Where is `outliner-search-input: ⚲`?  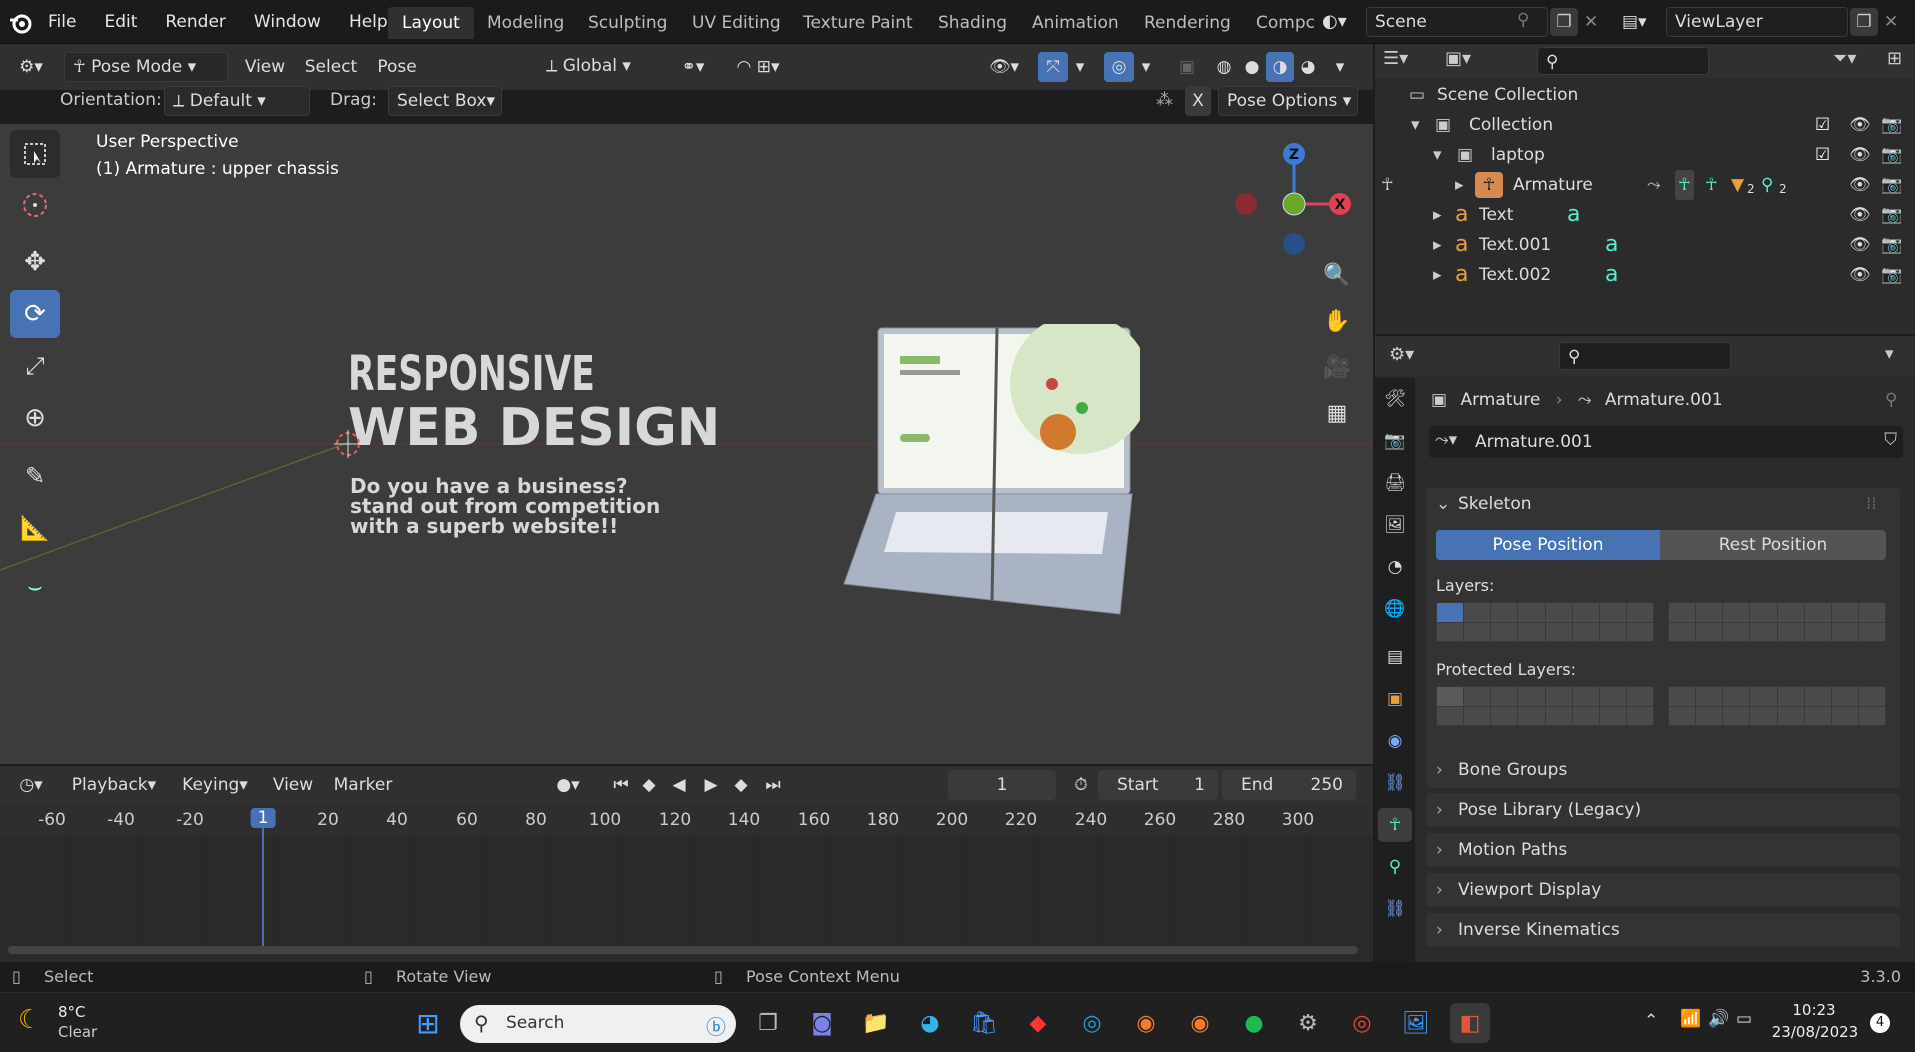
outliner-search-input: ⚲ is located at coordinates (1623, 61).